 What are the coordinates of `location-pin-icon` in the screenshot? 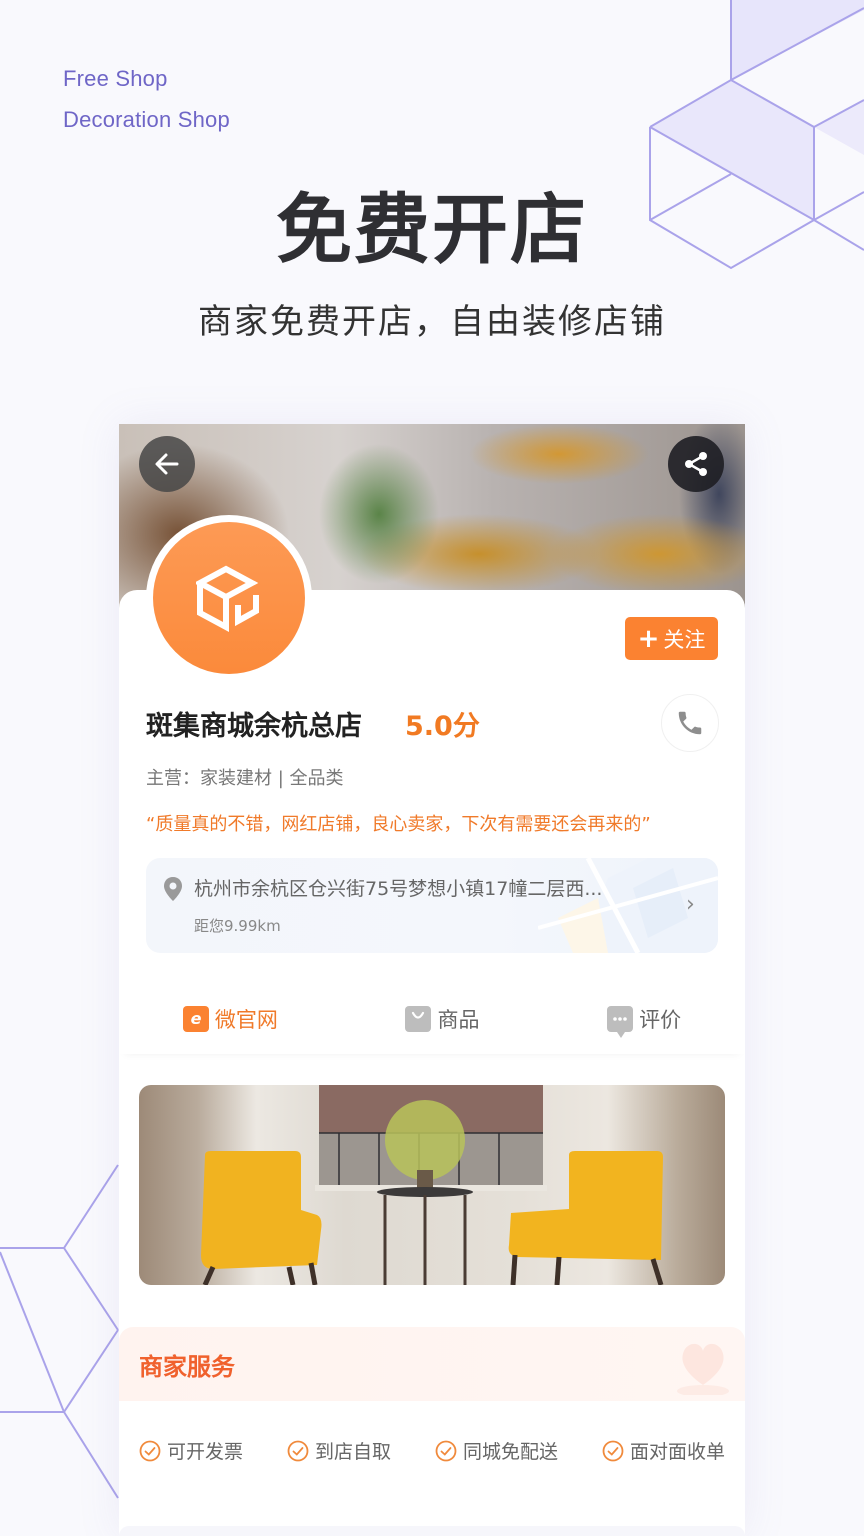 It's located at (173, 889).